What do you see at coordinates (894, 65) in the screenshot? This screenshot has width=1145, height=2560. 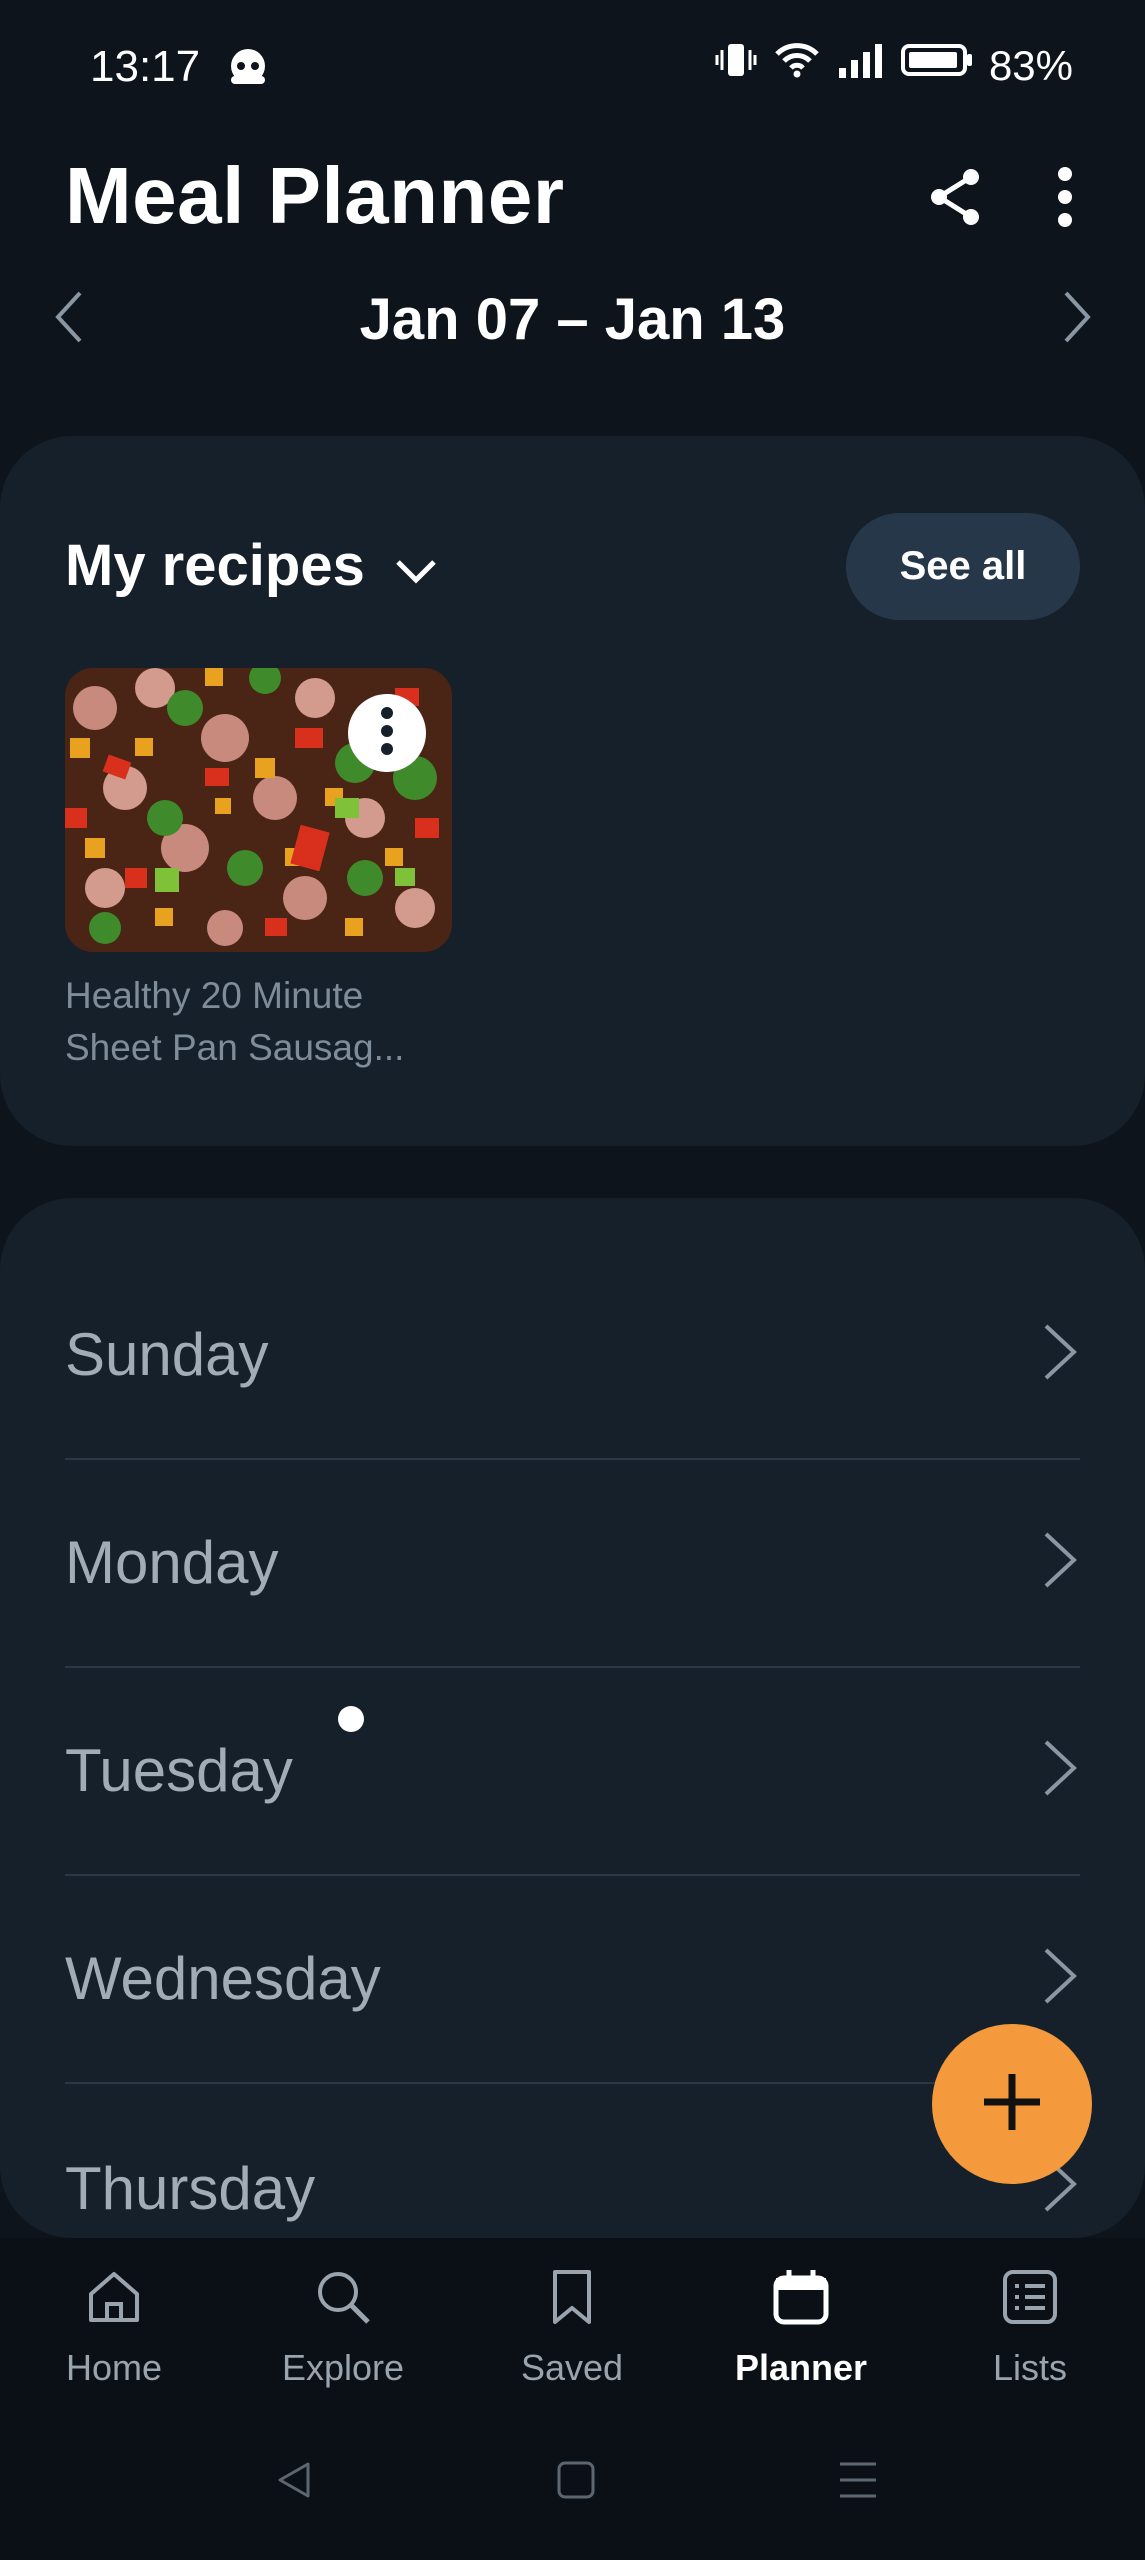 I see `status-icons: 83%` at bounding box center [894, 65].